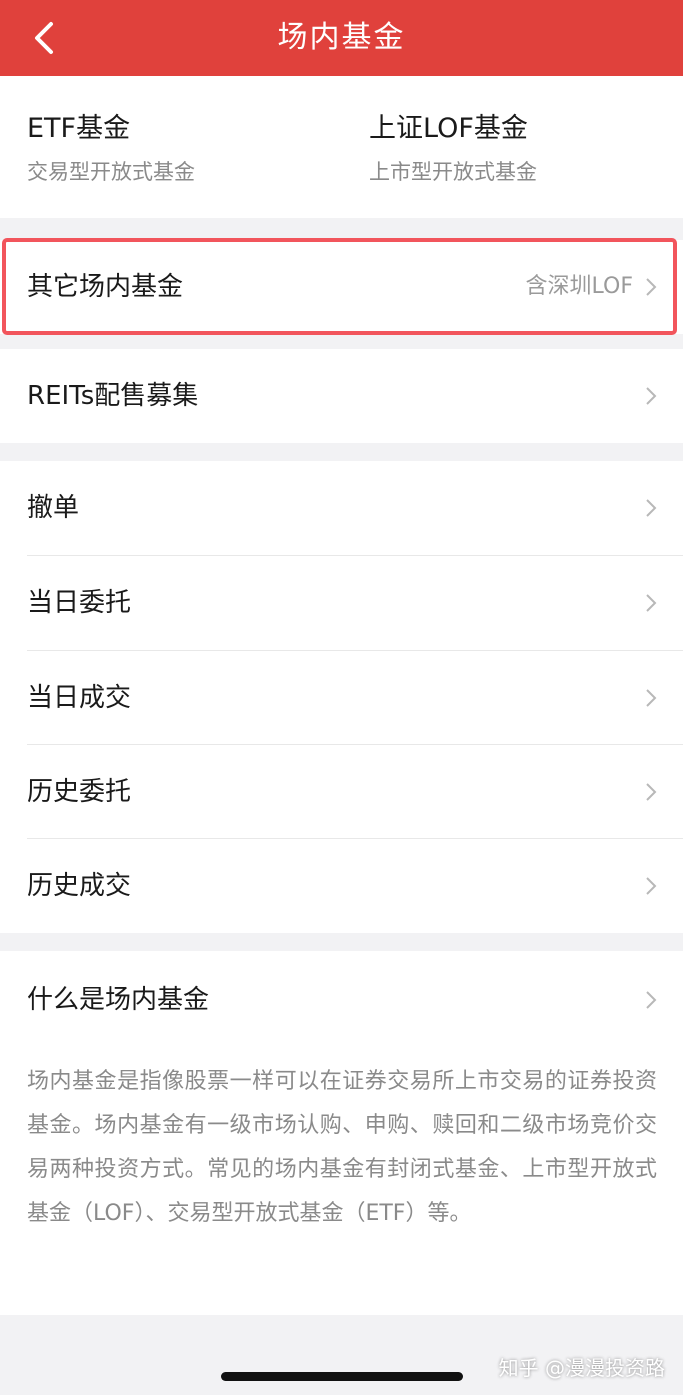 This screenshot has width=683, height=1395. Describe the element at coordinates (105, 287) in the screenshot. I see `other-fund-label: 其它场内基金` at that location.